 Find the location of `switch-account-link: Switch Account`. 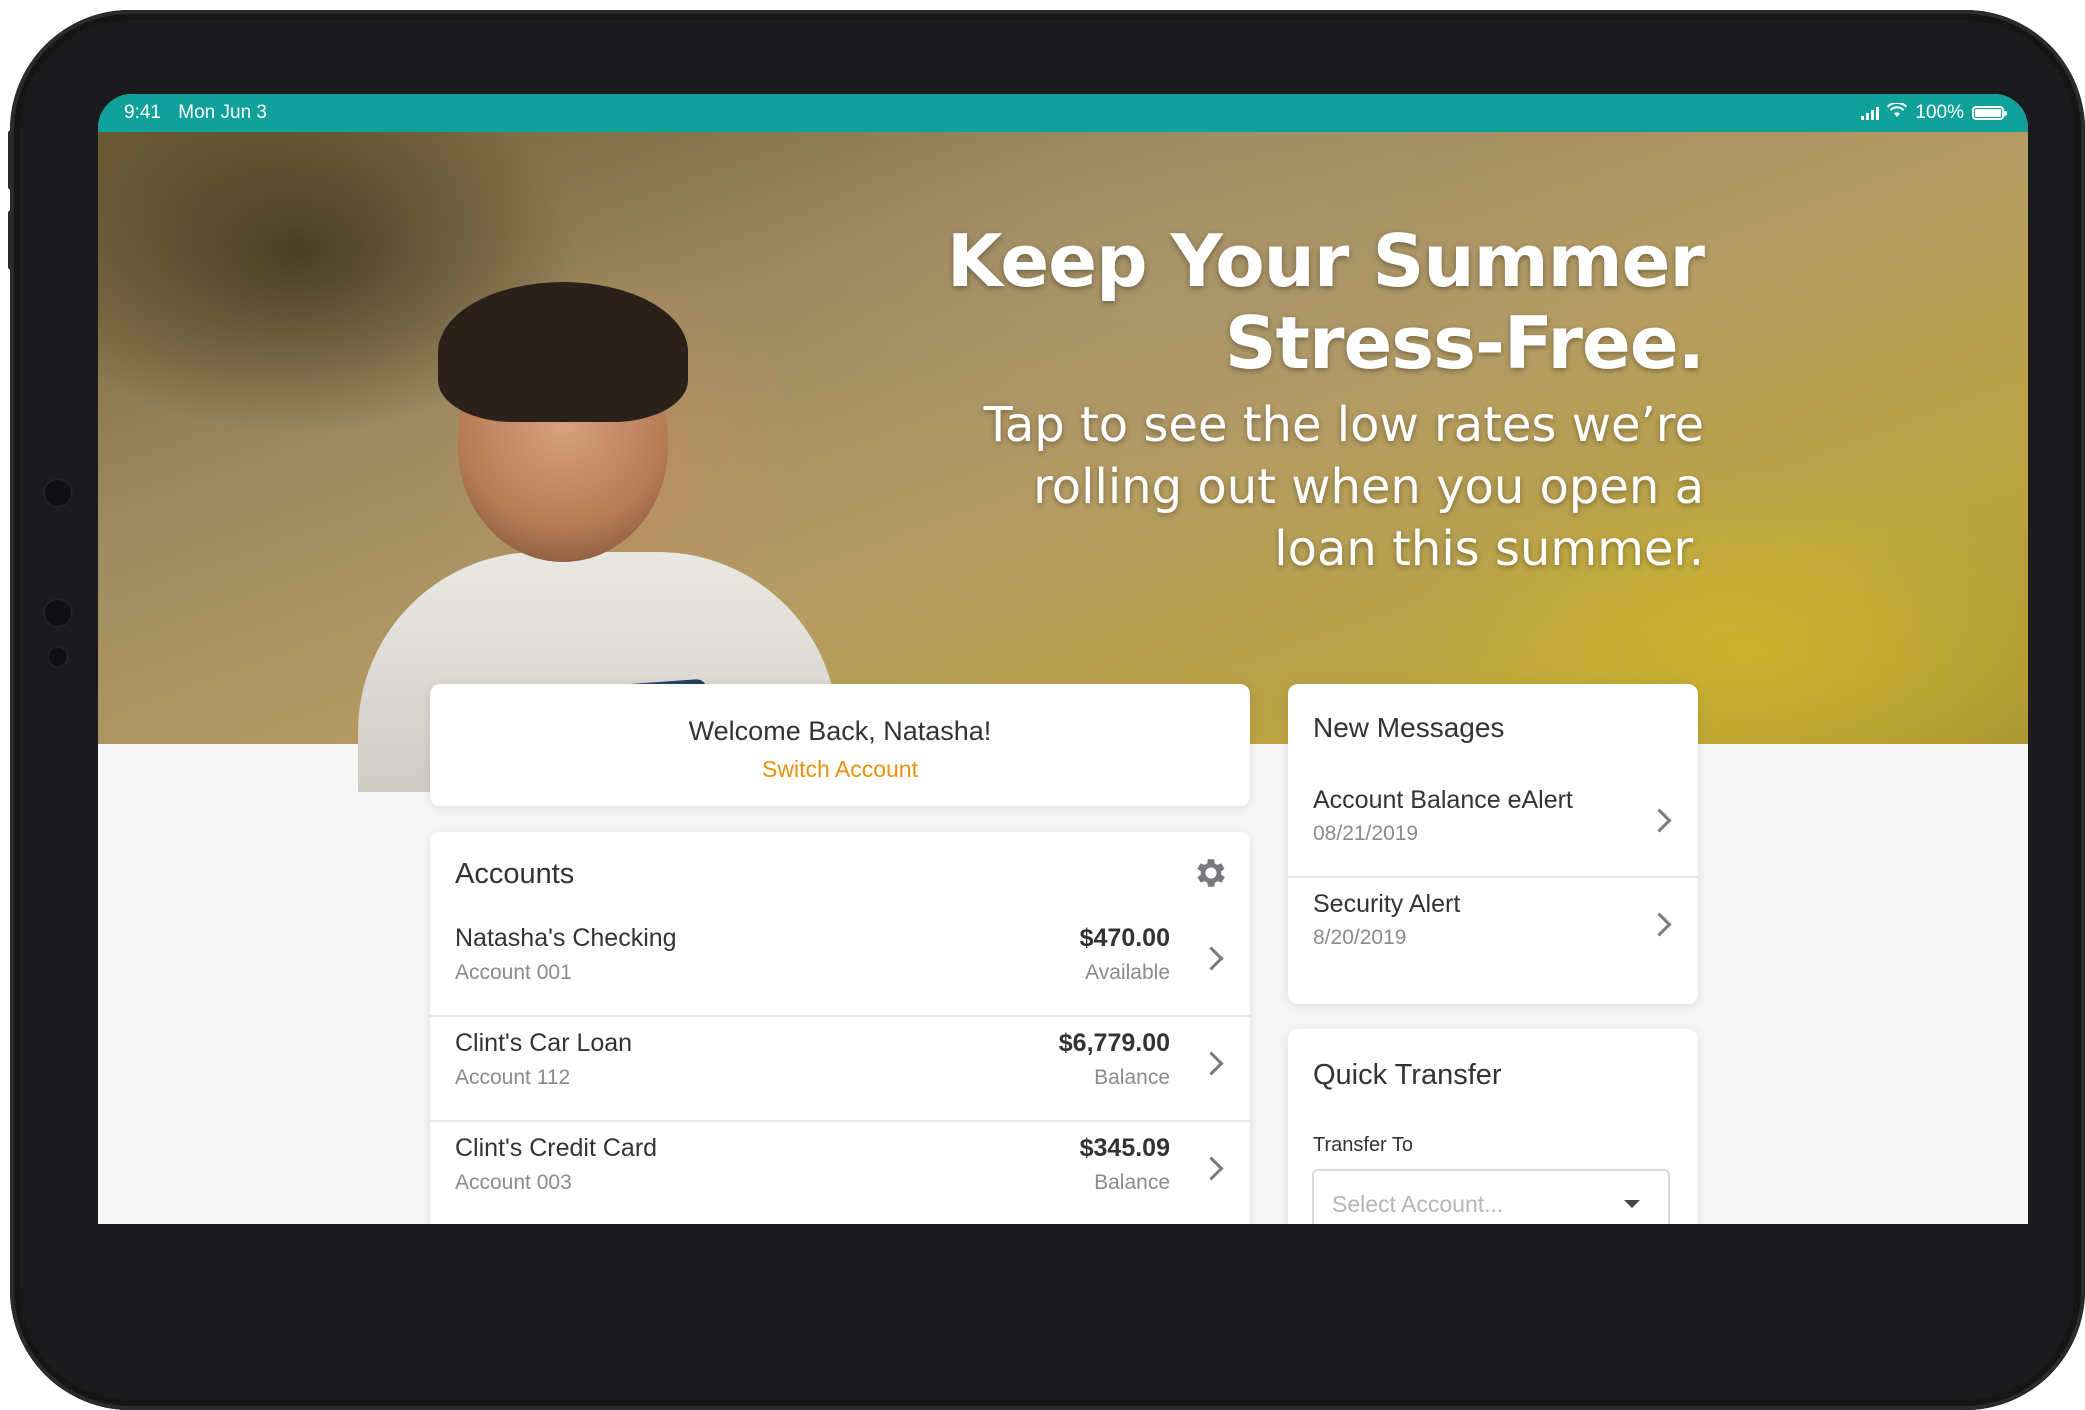

switch-account-link: Switch Account is located at coordinates (840, 769).